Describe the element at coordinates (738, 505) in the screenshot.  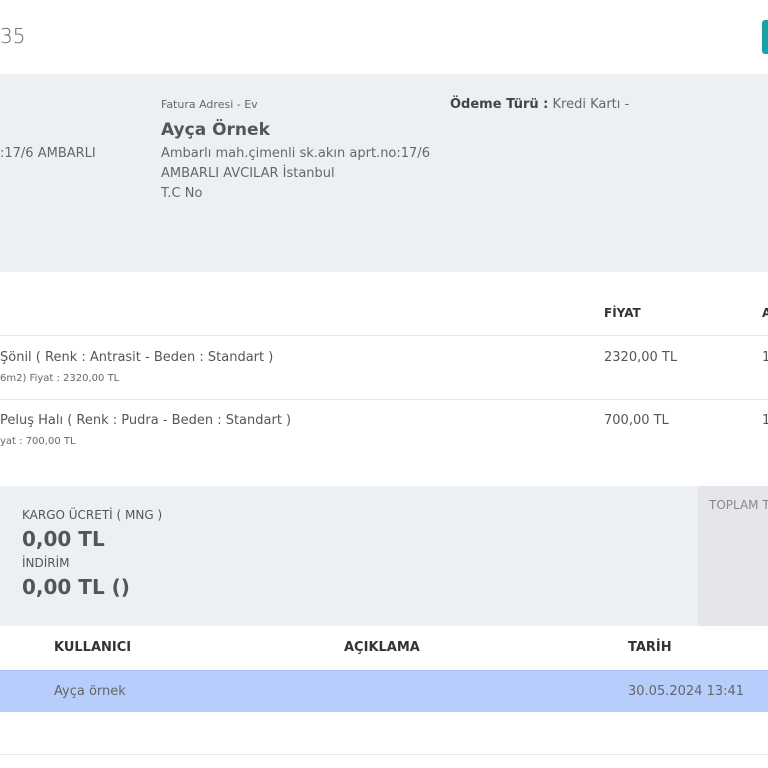
I see `grand-total-label: TOPLAM T` at that location.